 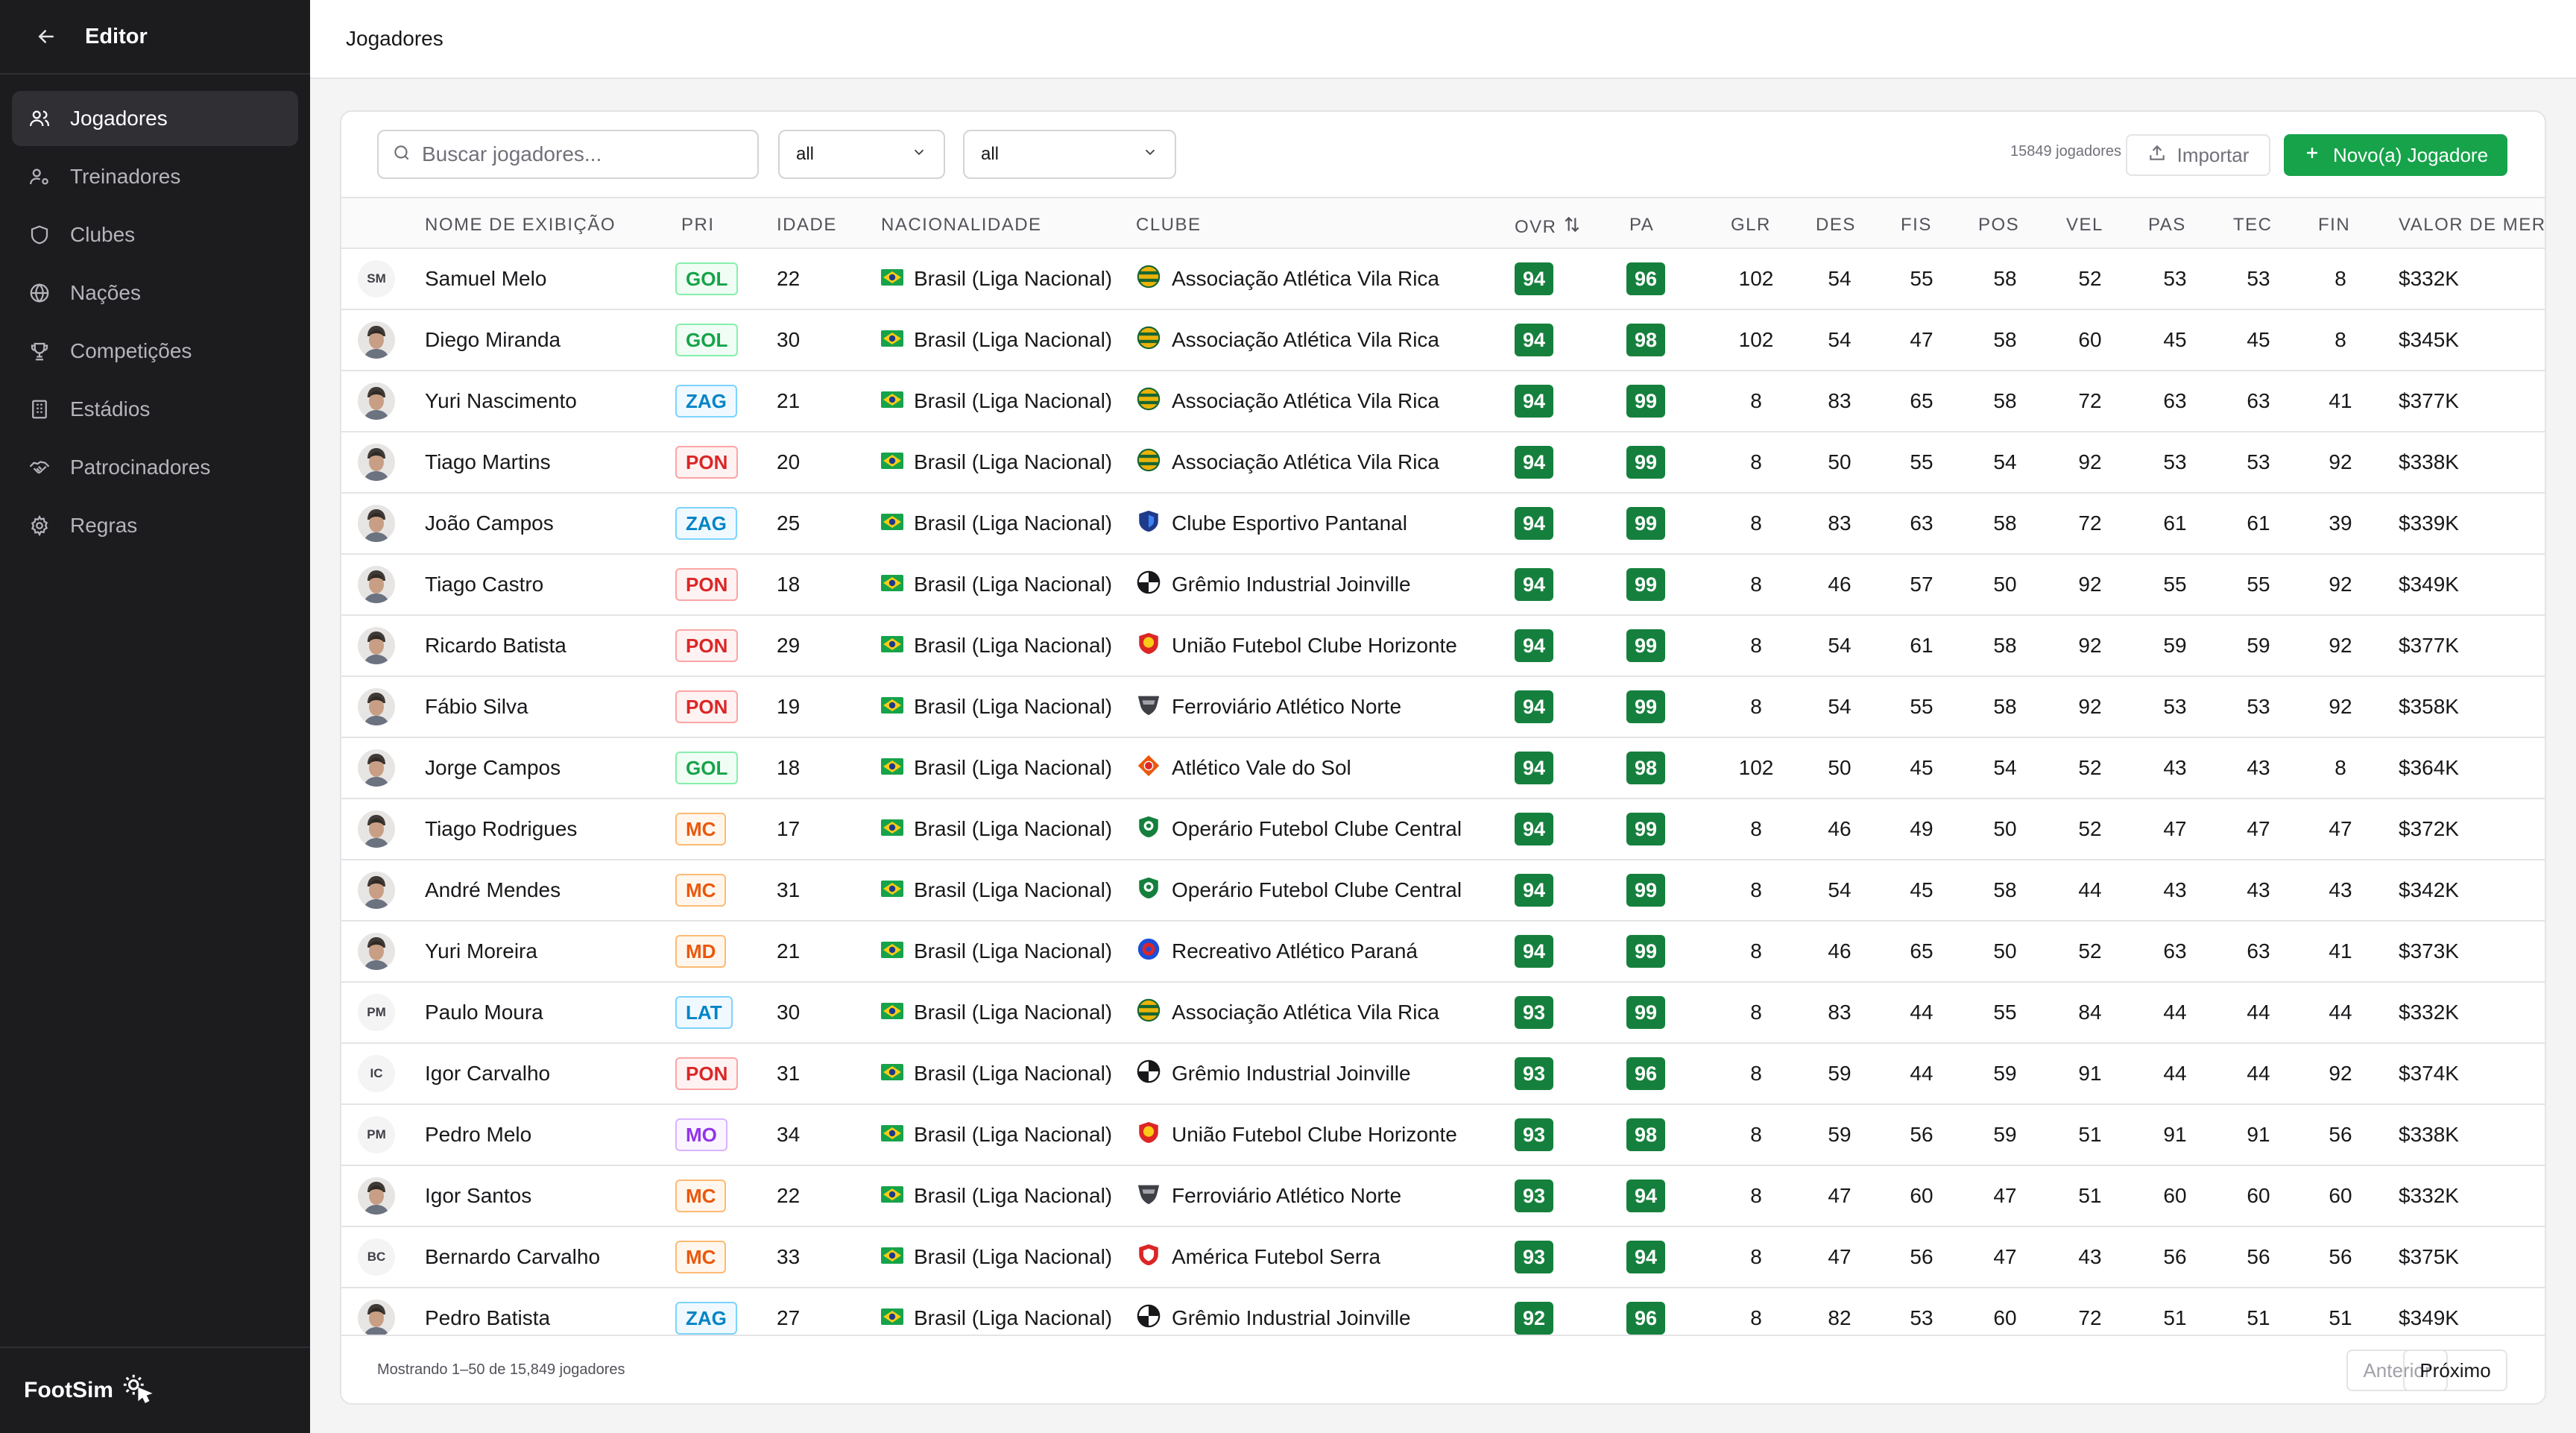 I want to click on player-name: Tiago Castro, so click(x=484, y=585).